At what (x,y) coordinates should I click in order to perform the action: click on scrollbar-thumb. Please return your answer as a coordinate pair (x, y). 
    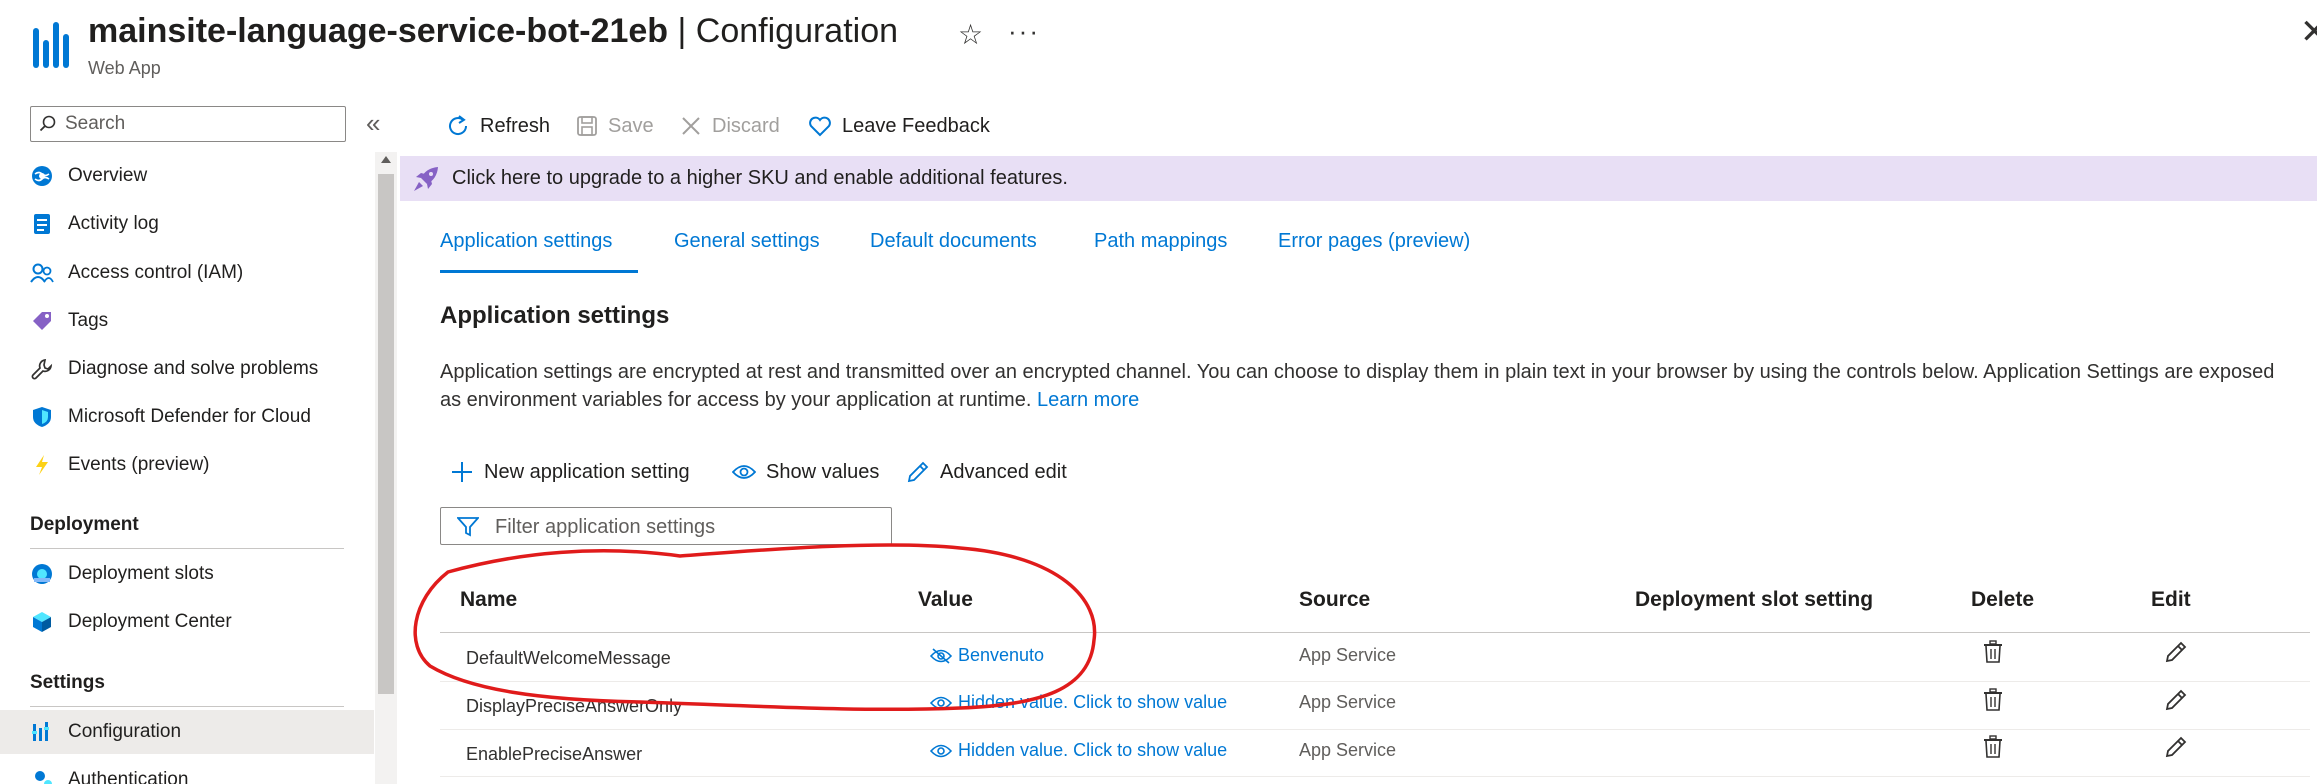
    Looking at the image, I should click on (386, 434).